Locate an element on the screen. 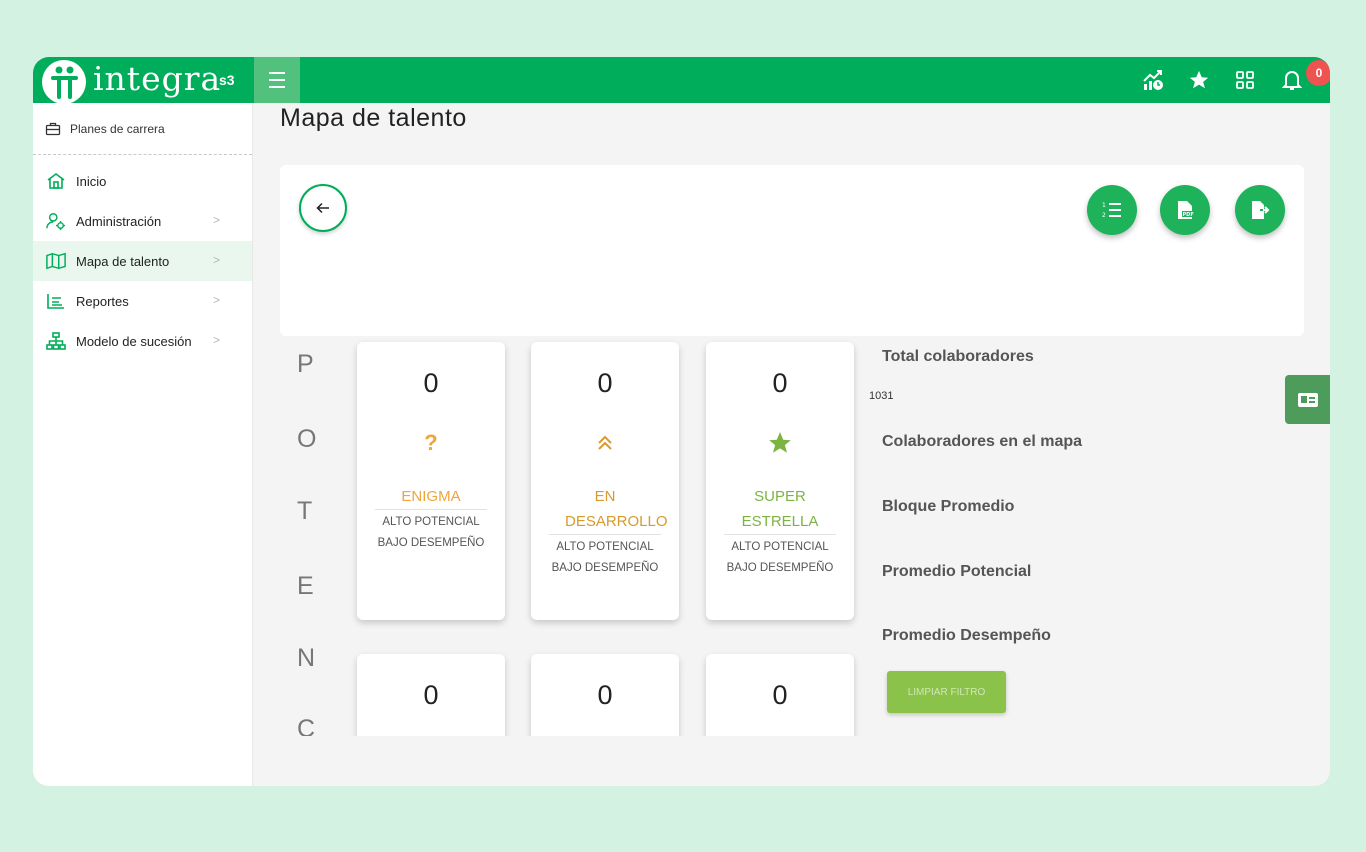 The height and width of the screenshot is (852, 1366). page-title: Mapa de talento is located at coordinates (373, 118).